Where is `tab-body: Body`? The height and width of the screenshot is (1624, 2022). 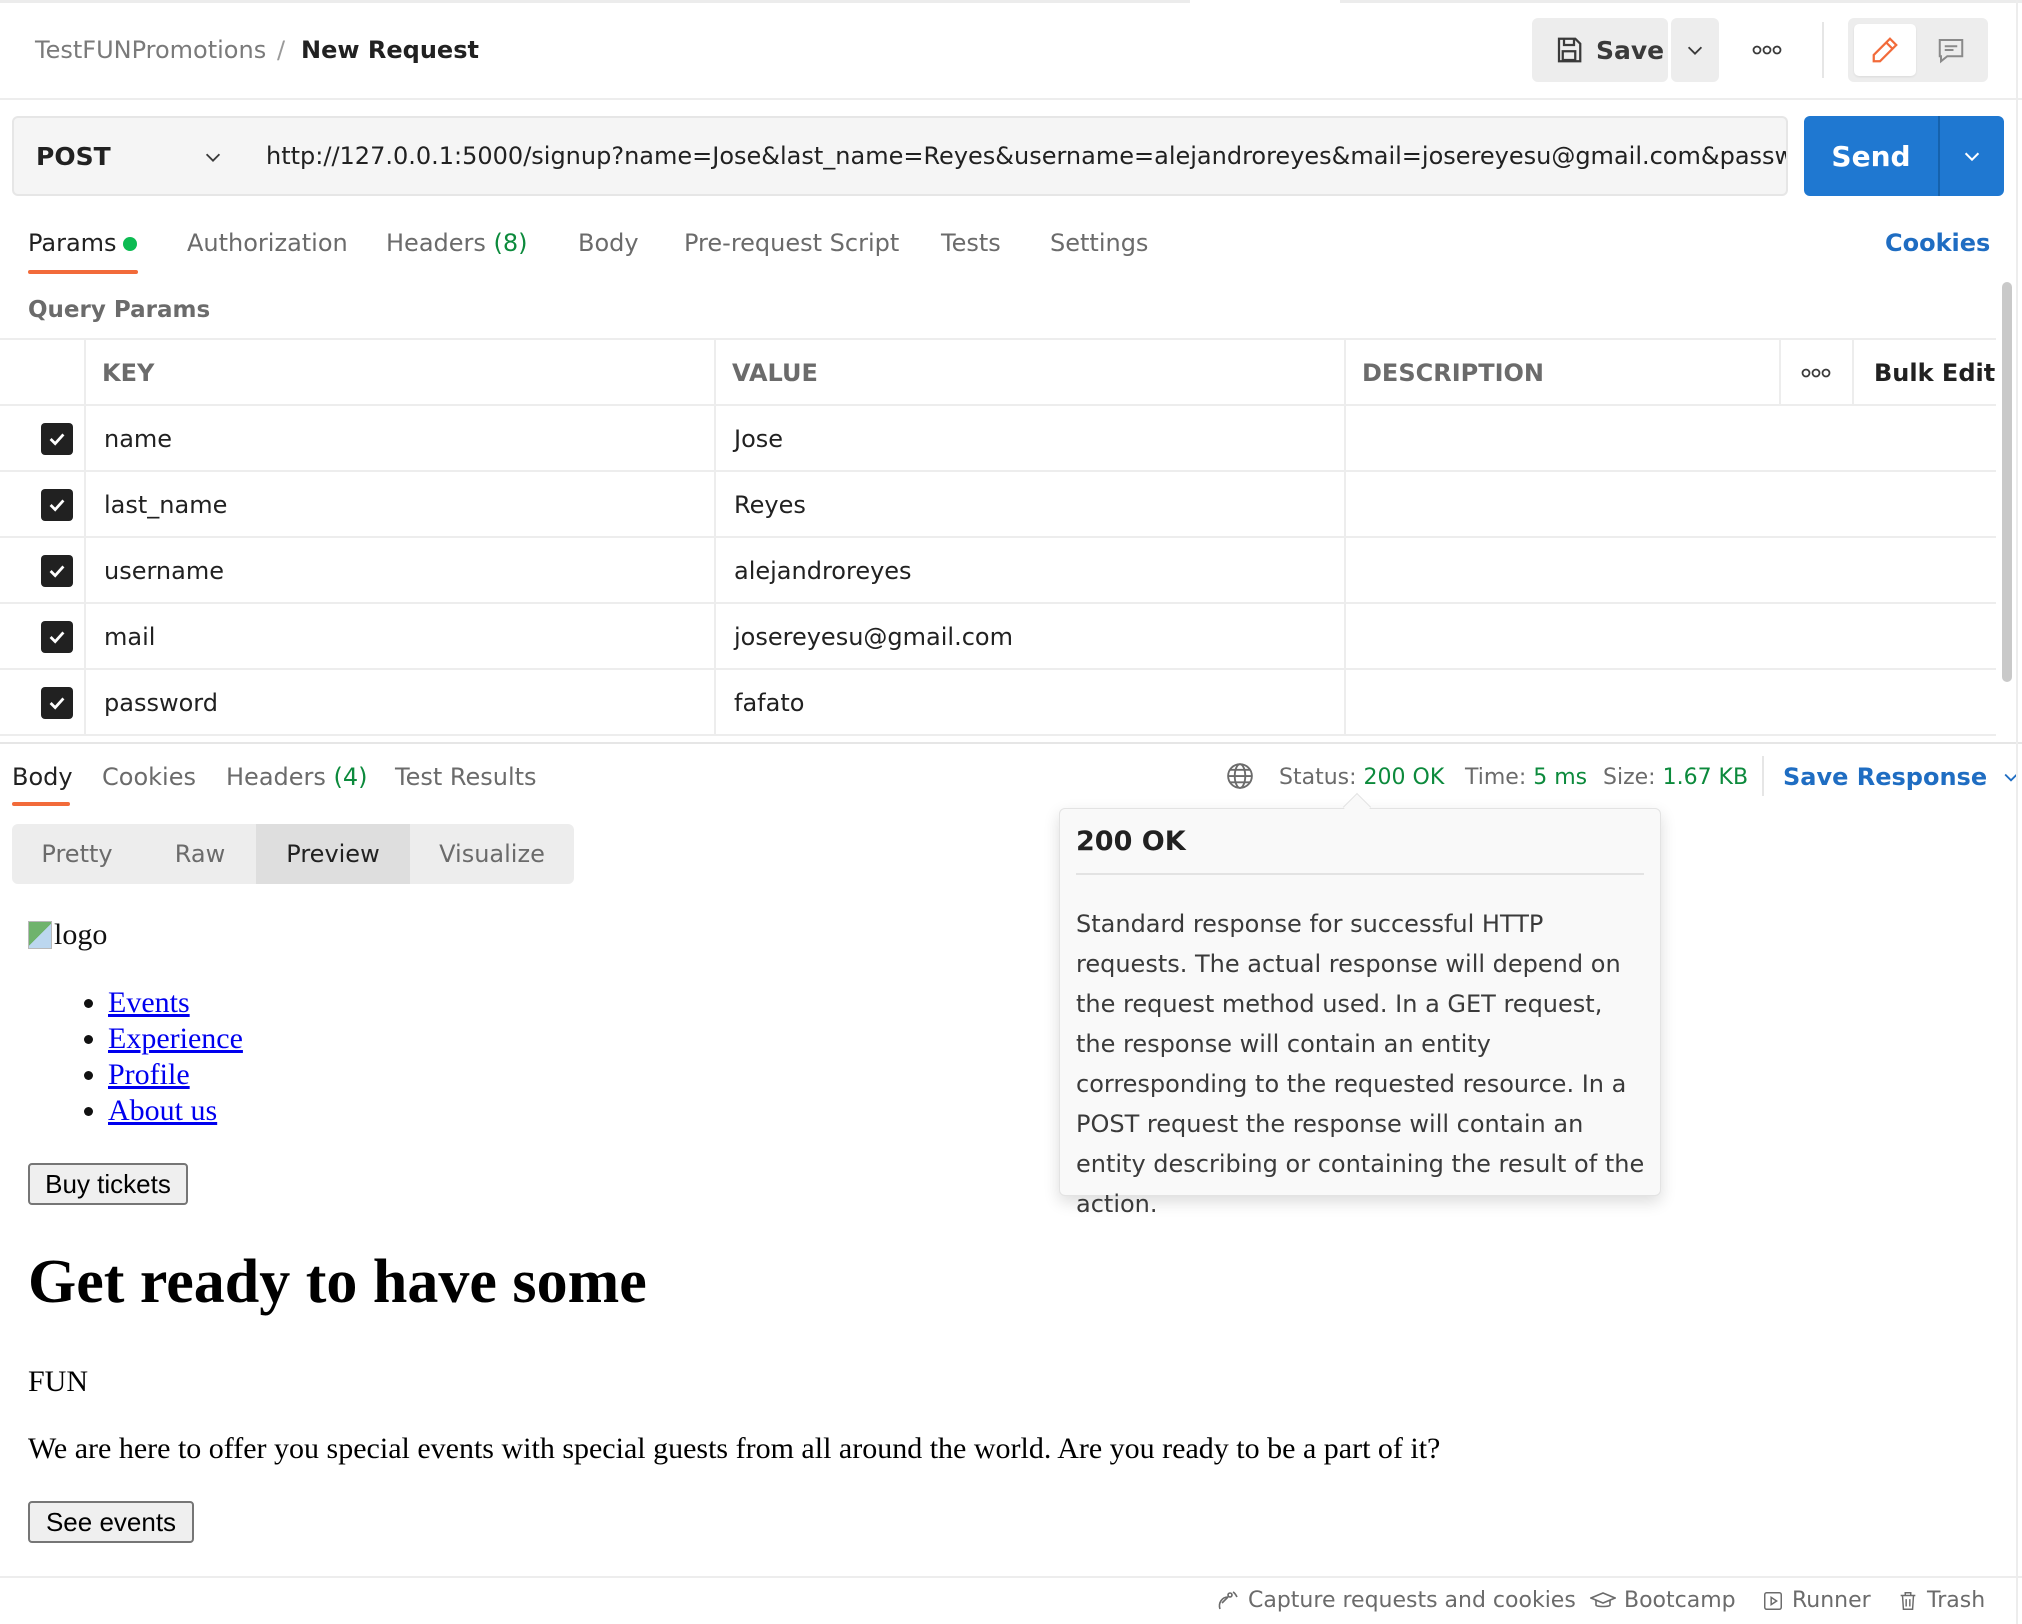 tab-body: Body is located at coordinates (608, 243).